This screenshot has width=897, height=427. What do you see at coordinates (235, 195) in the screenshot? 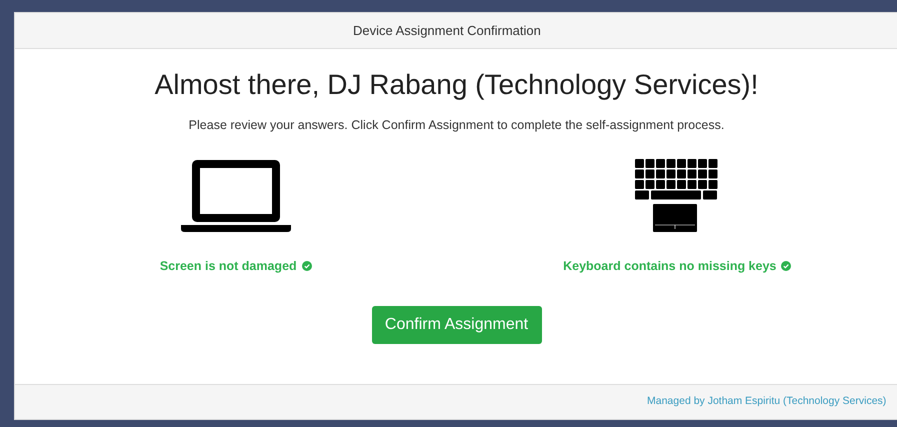
I see `laptop-icon` at bounding box center [235, 195].